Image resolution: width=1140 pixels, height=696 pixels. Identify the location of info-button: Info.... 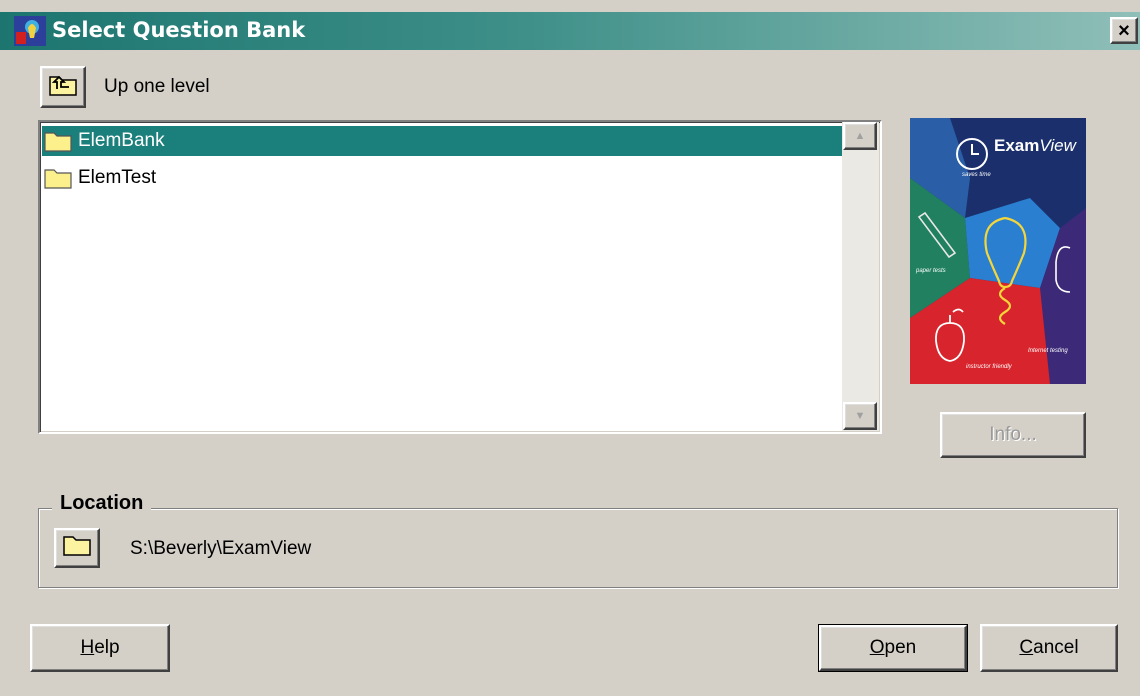
(1013, 435).